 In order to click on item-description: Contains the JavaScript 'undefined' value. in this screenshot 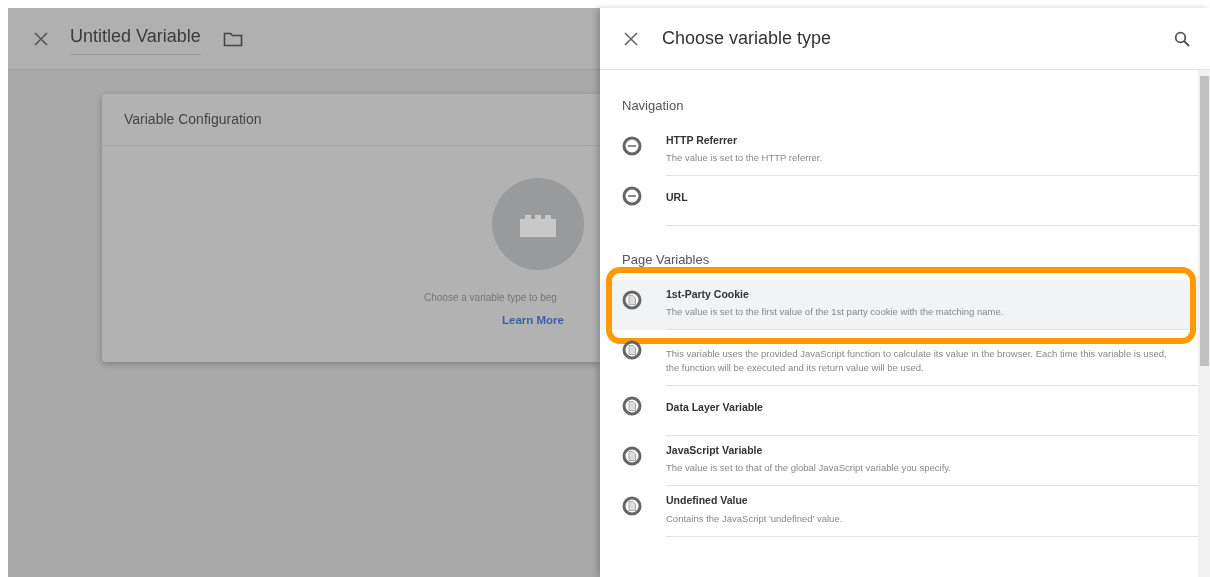, I will do `click(755, 518)`.